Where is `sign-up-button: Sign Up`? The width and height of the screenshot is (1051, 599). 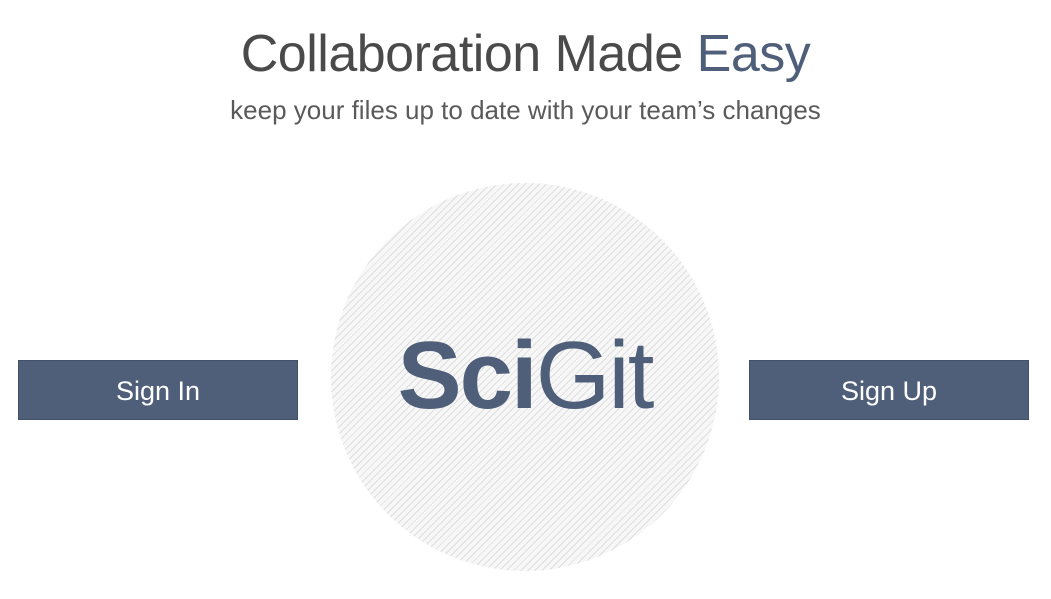
sign-up-button: Sign Up is located at coordinates (889, 390).